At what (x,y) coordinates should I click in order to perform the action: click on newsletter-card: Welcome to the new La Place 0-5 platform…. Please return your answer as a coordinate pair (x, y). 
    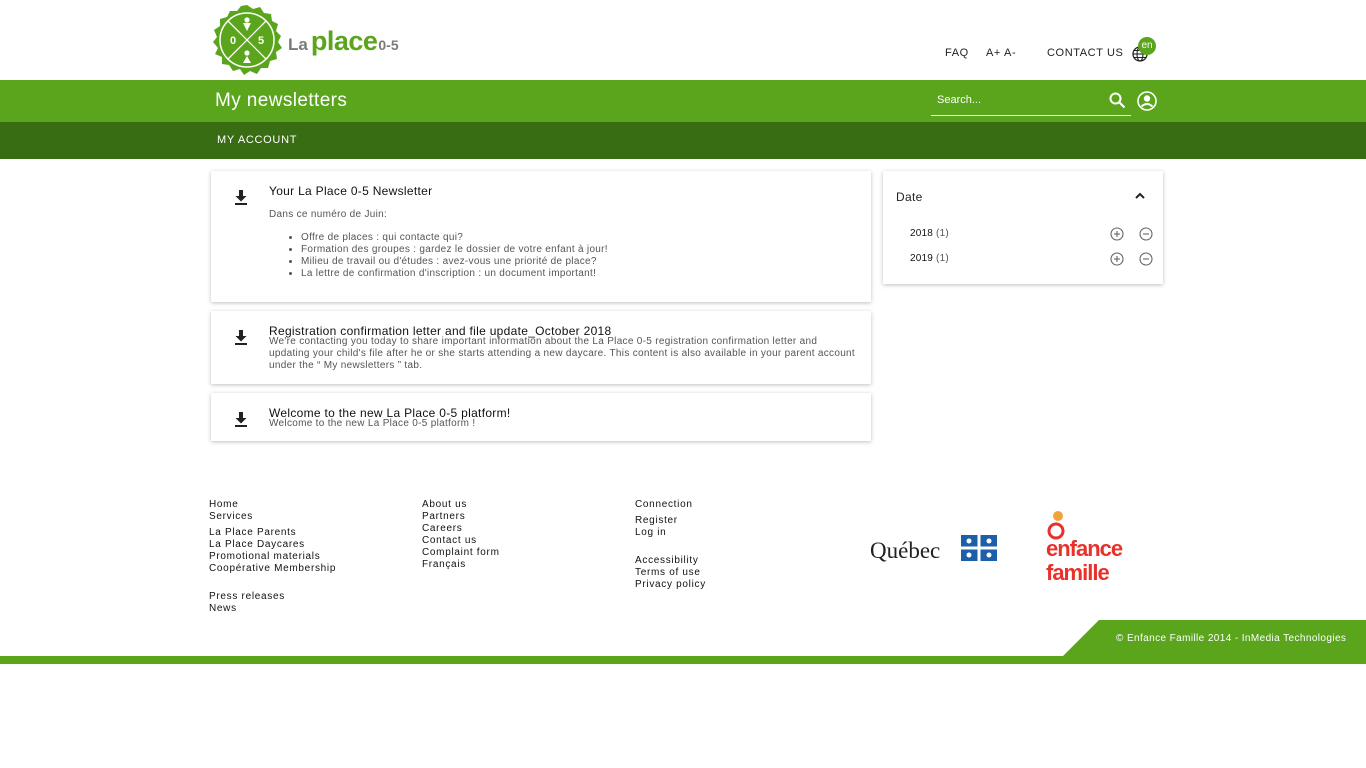
    Looking at the image, I should click on (541, 417).